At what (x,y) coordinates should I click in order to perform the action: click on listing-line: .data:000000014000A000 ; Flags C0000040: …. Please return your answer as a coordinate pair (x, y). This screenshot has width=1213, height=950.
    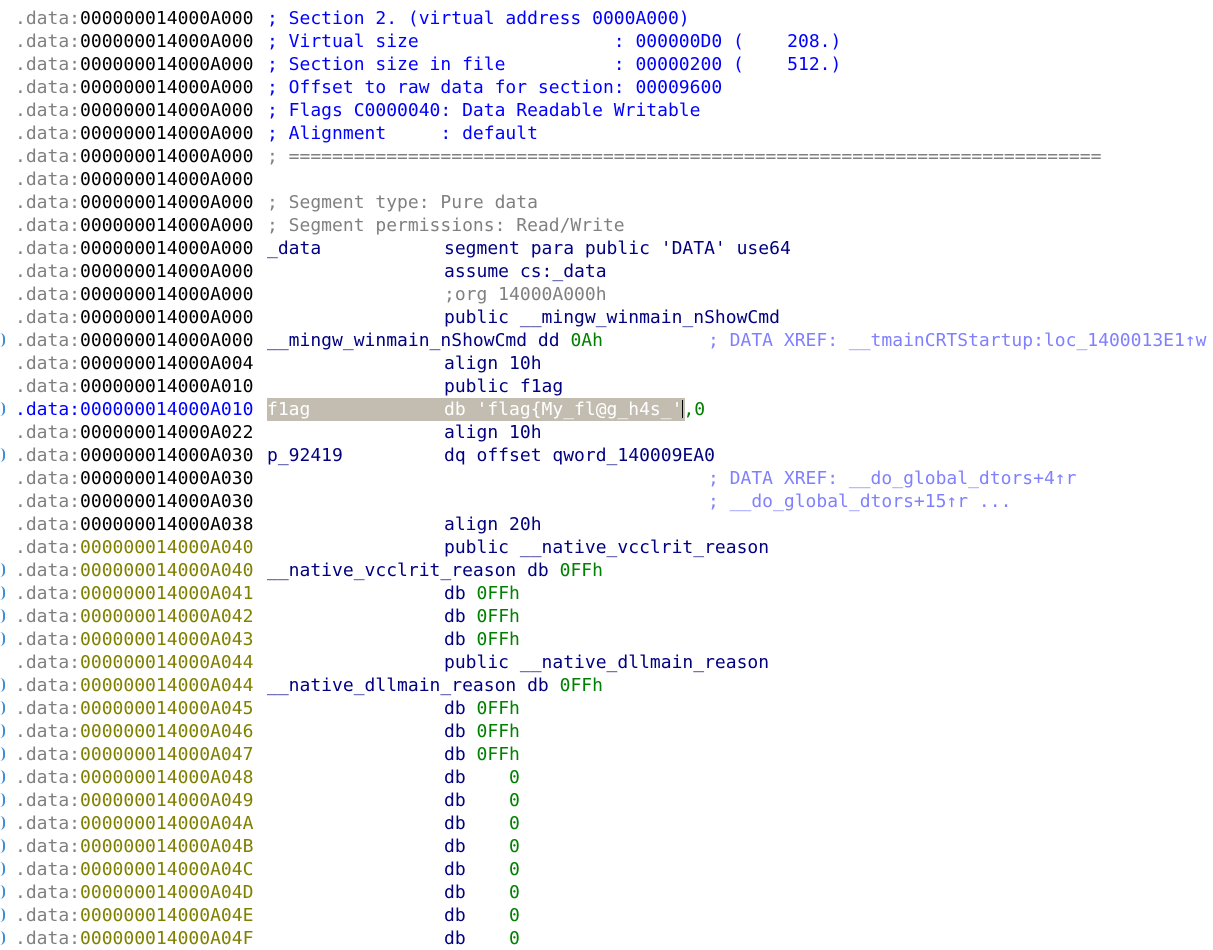
    Looking at the image, I should click on (606, 110).